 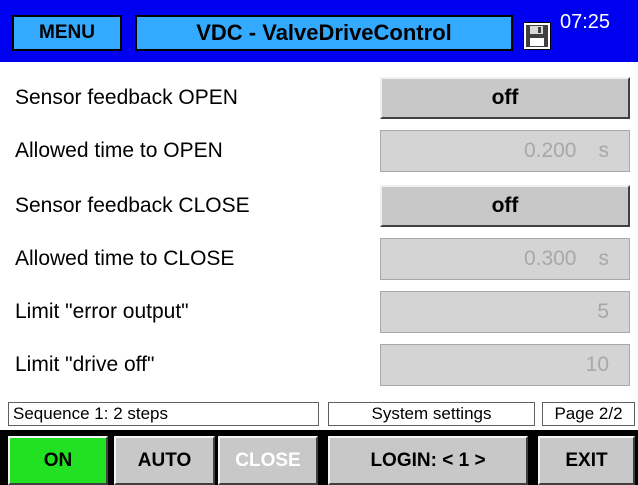 What do you see at coordinates (67, 33) in the screenshot?
I see `menu-button: MENU` at bounding box center [67, 33].